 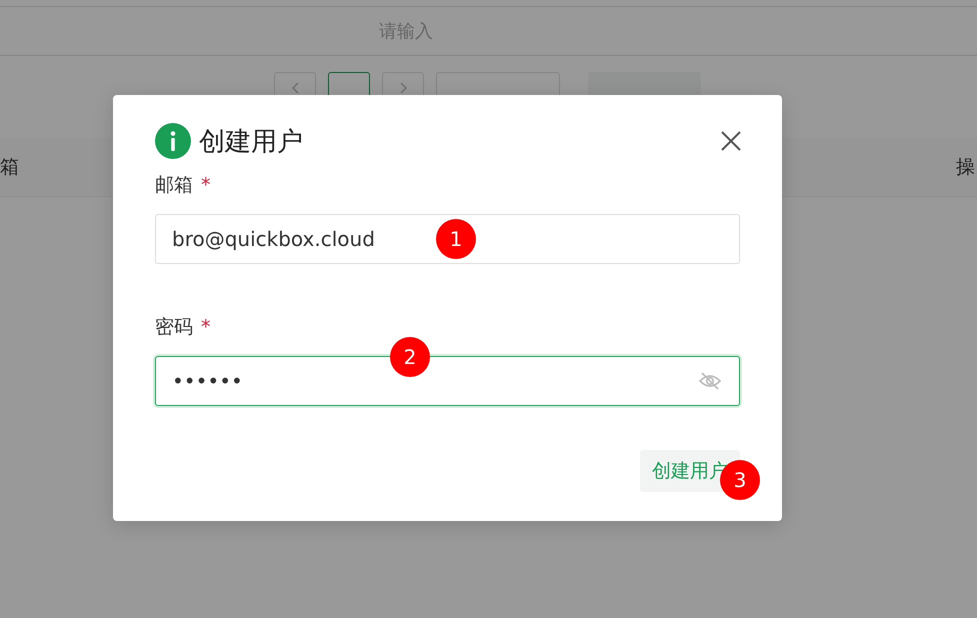 I want to click on chevron-left-icon, so click(x=295, y=88).